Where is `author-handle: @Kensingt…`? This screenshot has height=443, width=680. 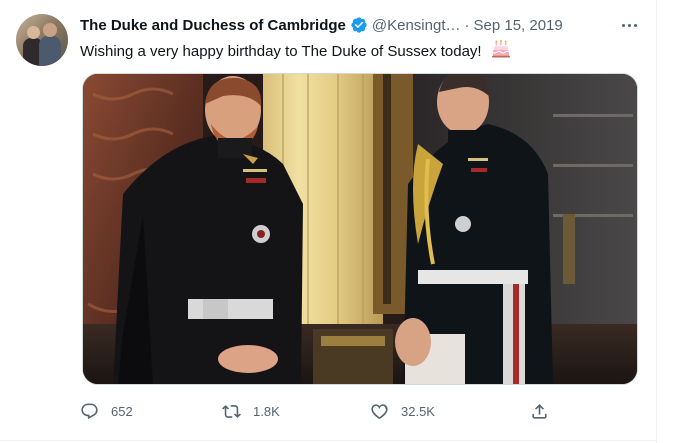 author-handle: @Kensingt… is located at coordinates (416, 25).